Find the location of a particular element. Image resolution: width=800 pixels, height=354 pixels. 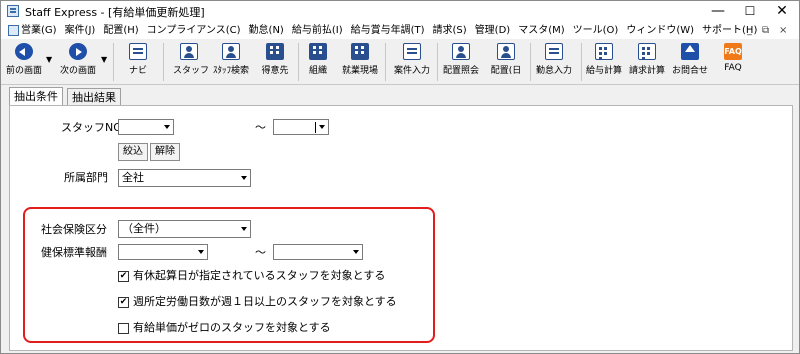

attendance-entry-button: 勤怠入力 is located at coordinates (554, 62).